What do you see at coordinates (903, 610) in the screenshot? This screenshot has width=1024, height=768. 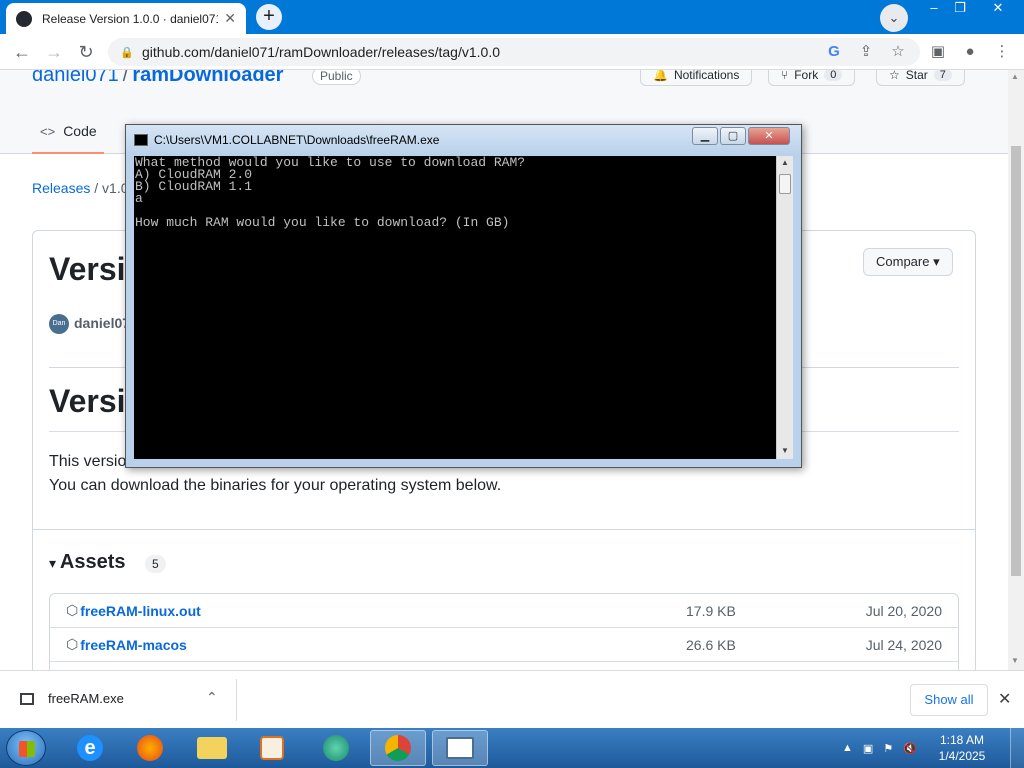 I see `asset-date: Jul 20, 2020` at bounding box center [903, 610].